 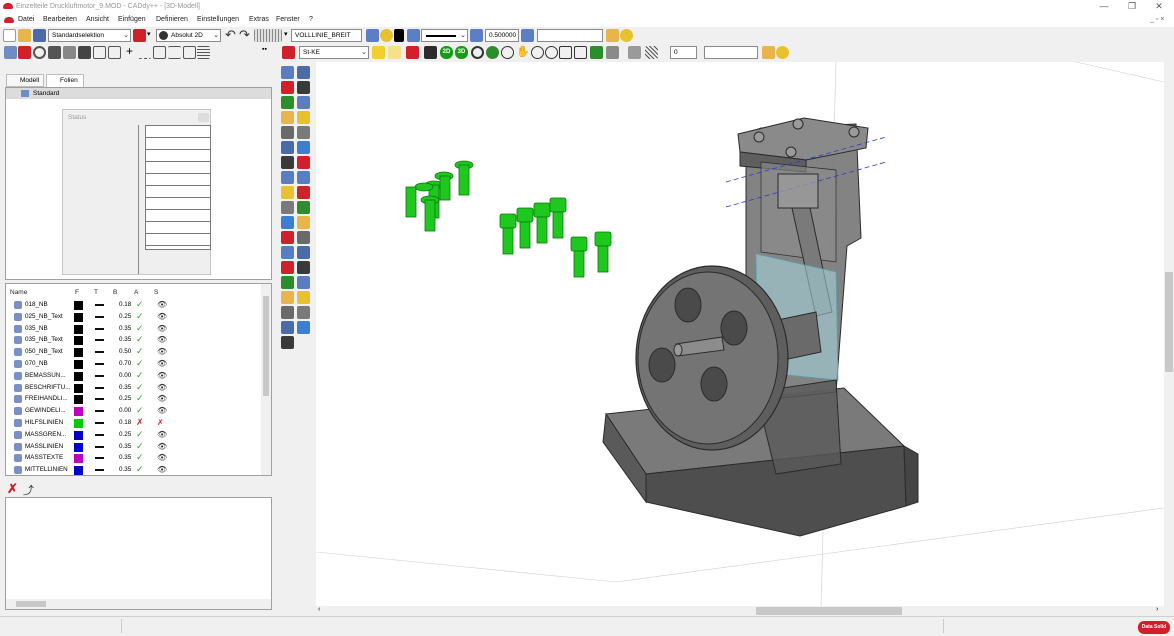 I want to click on new-file-icon, so click(x=9, y=35).